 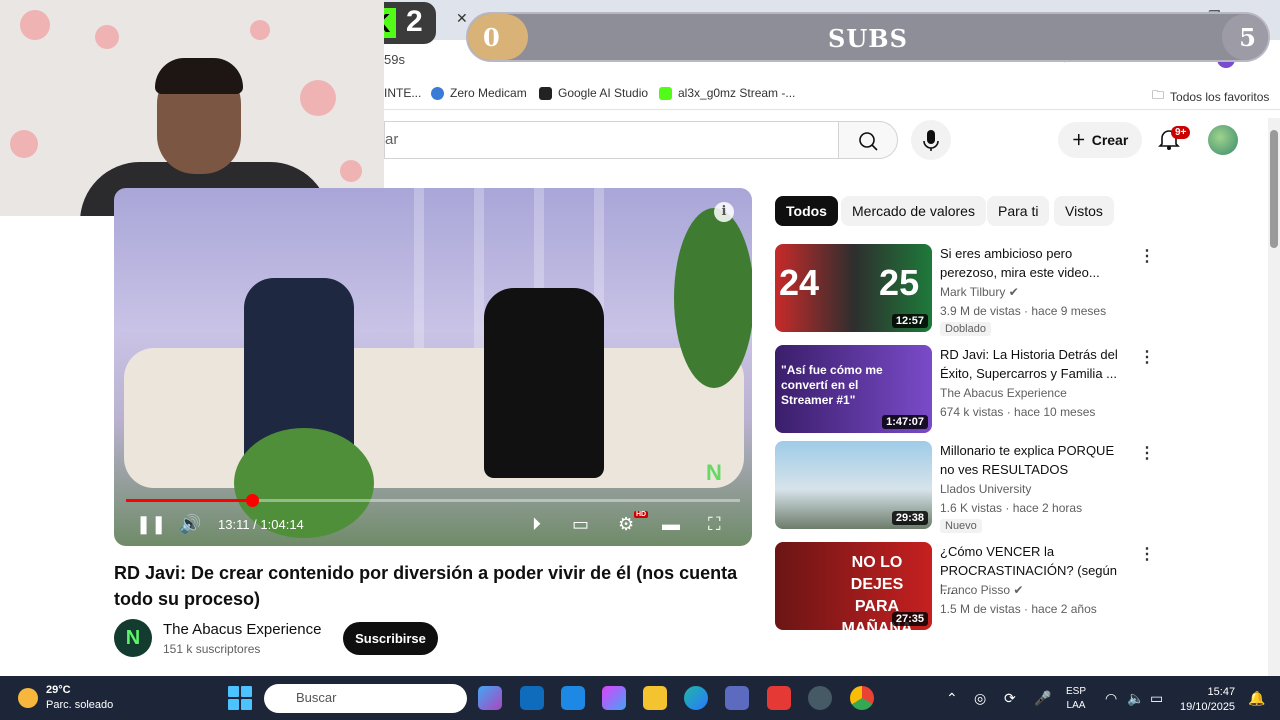 What do you see at coordinates (737, 698) in the screenshot?
I see `teams-icon` at bounding box center [737, 698].